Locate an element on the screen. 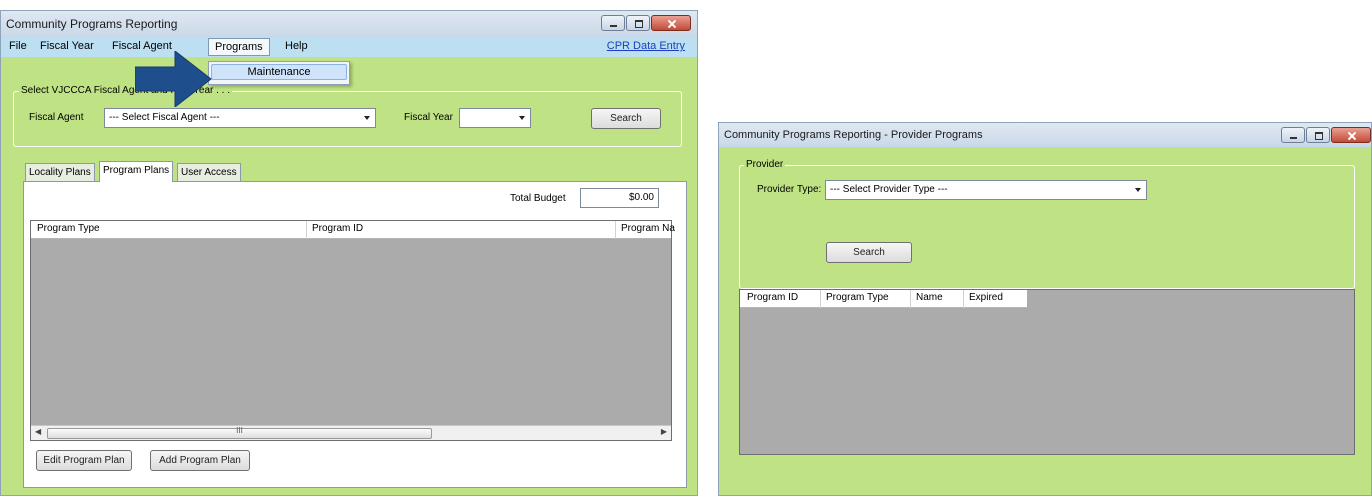  scroll-thumb: III is located at coordinates (239, 432).